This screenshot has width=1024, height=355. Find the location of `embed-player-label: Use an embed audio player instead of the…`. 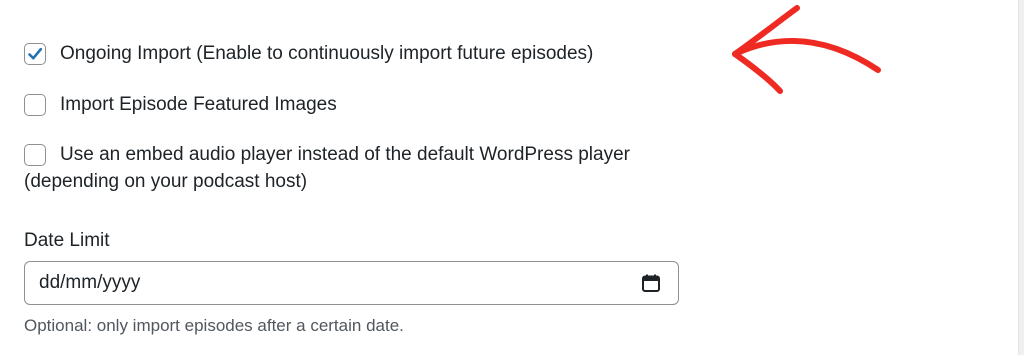

embed-player-label: Use an embed audio player instead of the… is located at coordinates (345, 154).